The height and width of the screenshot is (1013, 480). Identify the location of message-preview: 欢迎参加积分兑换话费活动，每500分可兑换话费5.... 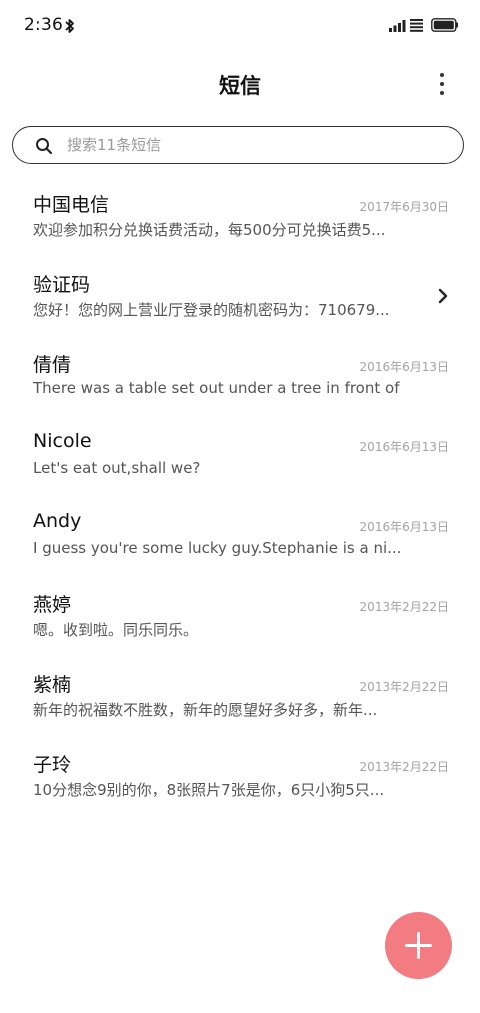
(209, 230).